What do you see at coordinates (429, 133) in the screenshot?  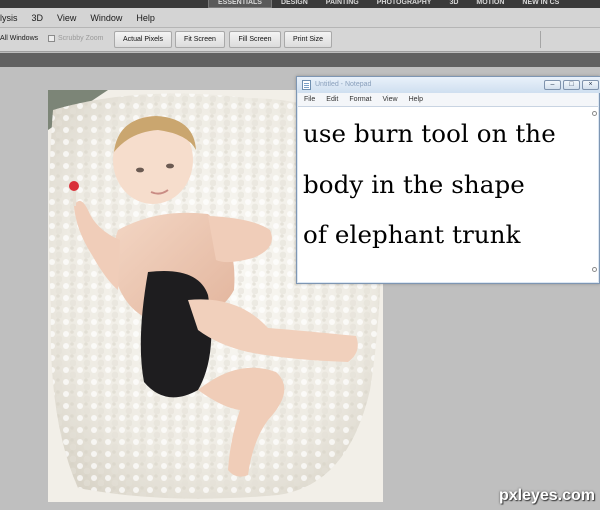 I see `notepad-text-line: use burn tool on the` at bounding box center [429, 133].